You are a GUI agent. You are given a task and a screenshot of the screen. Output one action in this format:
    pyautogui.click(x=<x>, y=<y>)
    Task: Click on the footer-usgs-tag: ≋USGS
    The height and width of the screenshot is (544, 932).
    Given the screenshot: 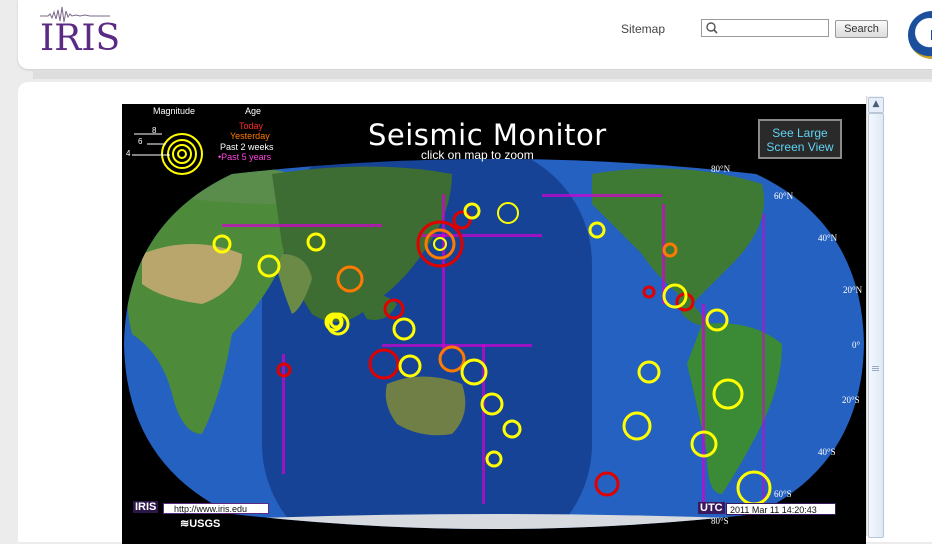 What is the action you would take?
    pyautogui.click(x=200, y=524)
    